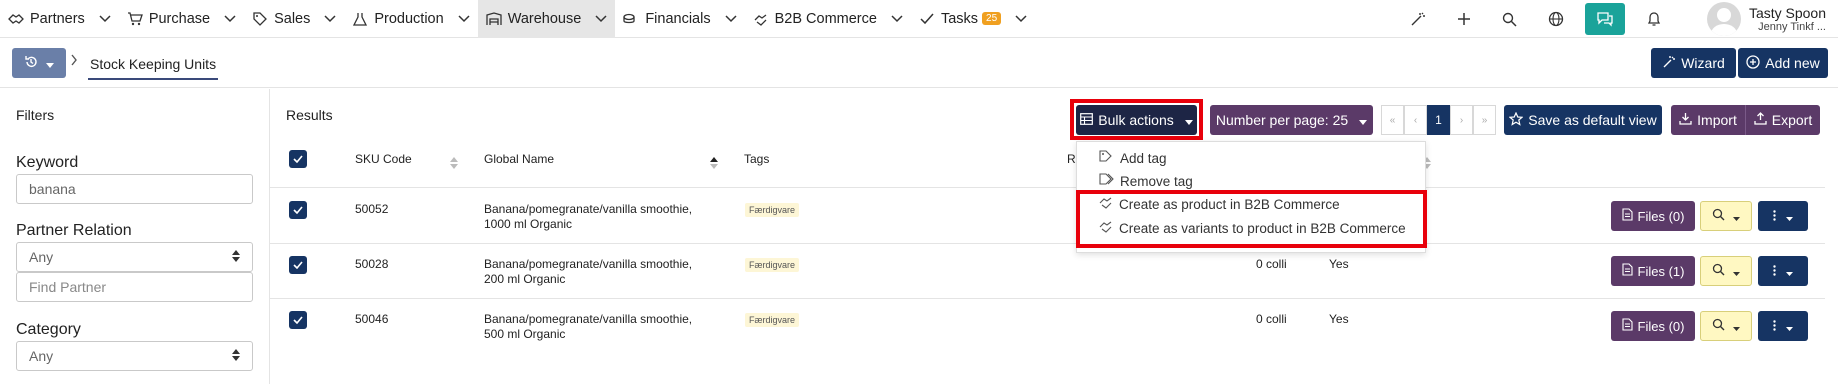 This screenshot has width=1838, height=384. I want to click on pager-next: ›, so click(1461, 120).